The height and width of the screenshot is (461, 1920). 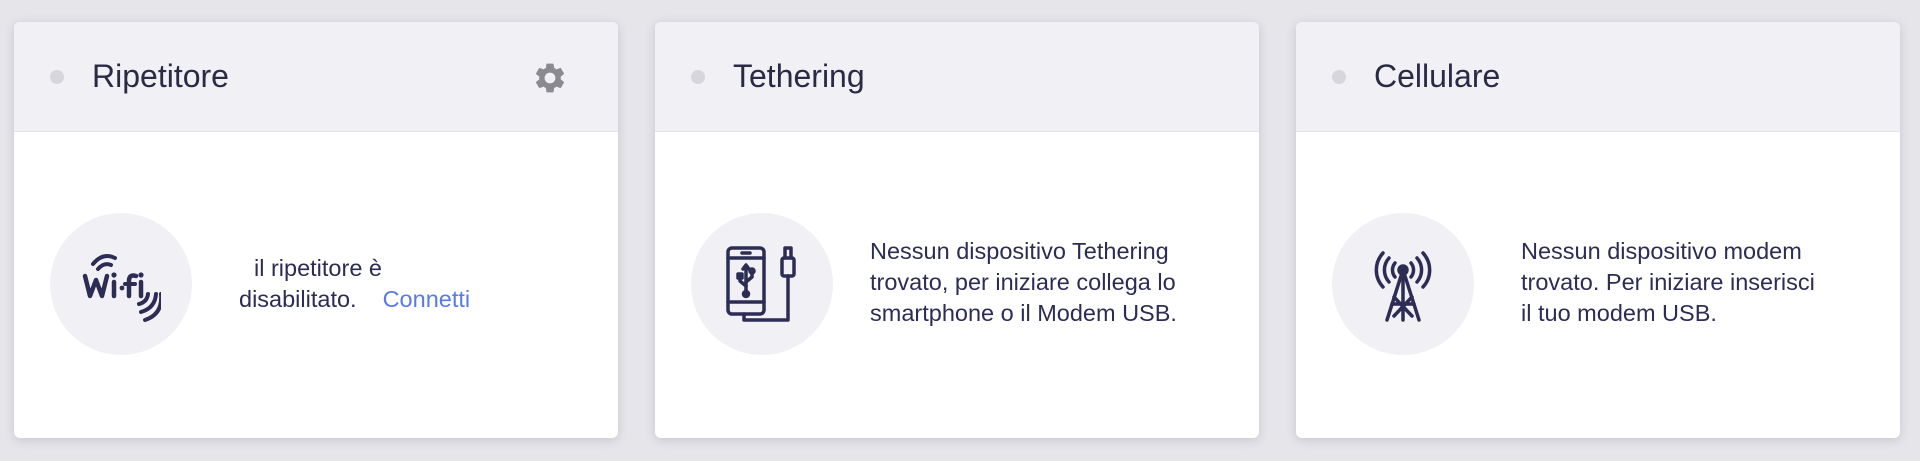 I want to click on card-header: Tethering, so click(x=957, y=77).